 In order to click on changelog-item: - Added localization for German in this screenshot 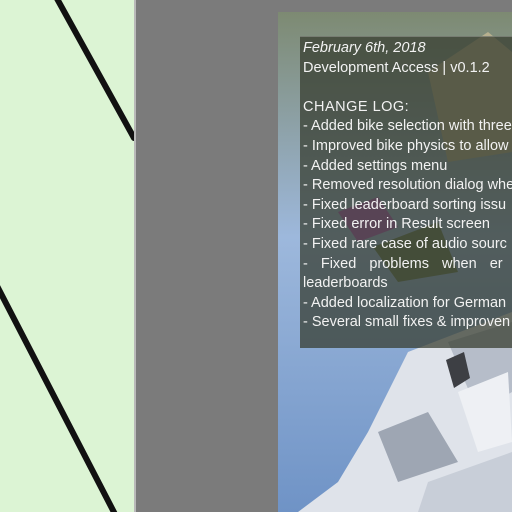, I will do `click(405, 302)`.